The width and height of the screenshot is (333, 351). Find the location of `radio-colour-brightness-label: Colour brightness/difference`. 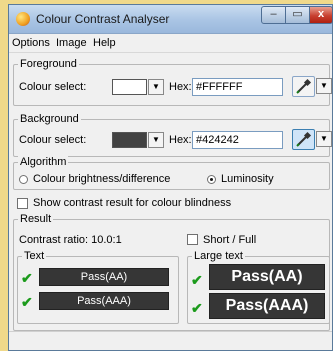

radio-colour-brightness-label: Colour brightness/difference is located at coordinates (101, 179).